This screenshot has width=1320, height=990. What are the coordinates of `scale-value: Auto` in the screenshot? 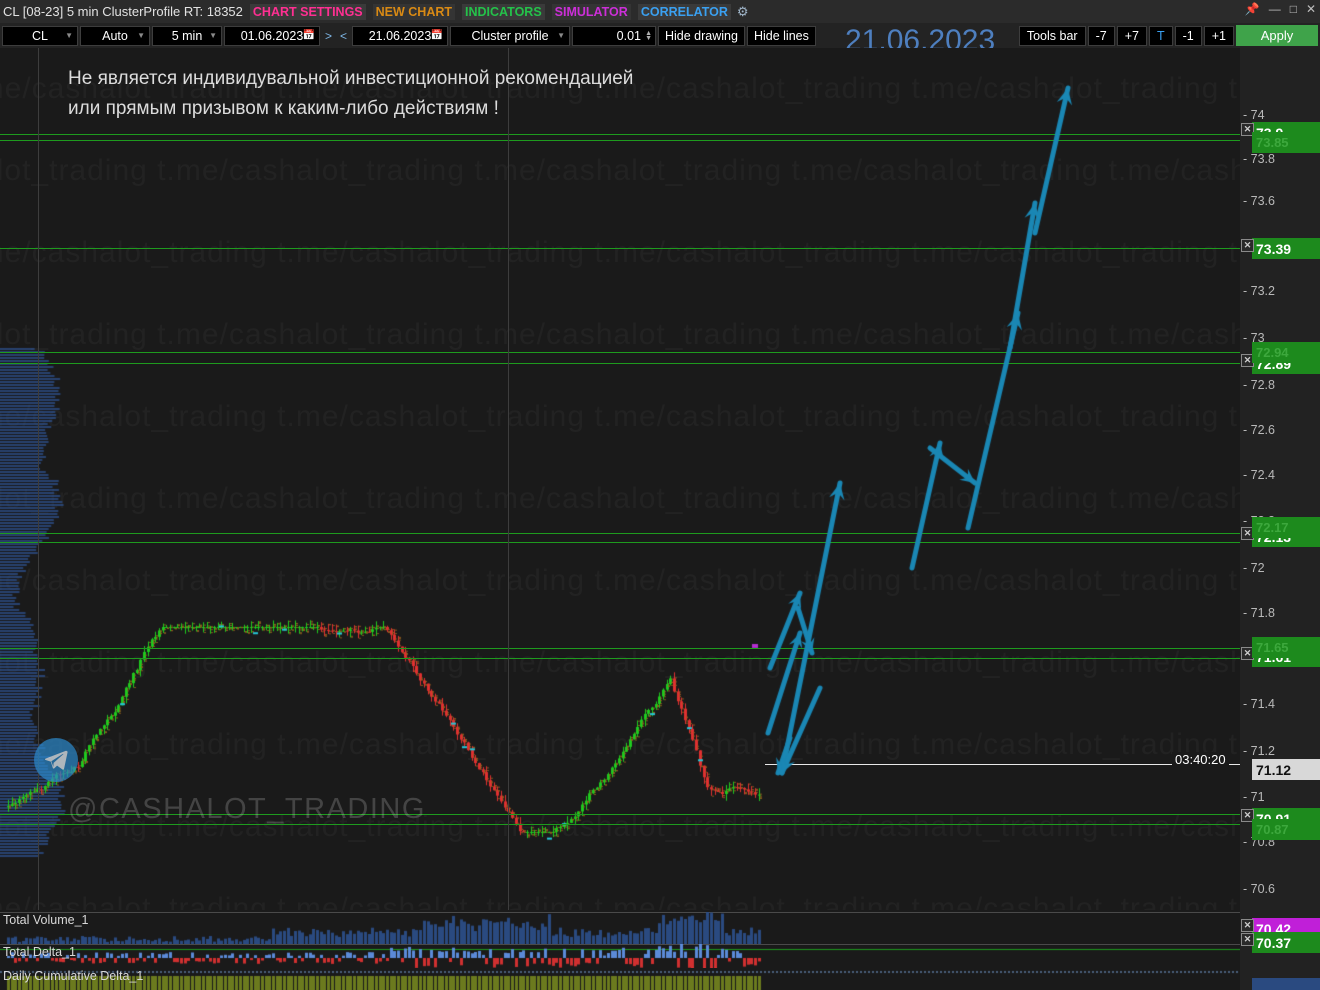 It's located at (115, 35).